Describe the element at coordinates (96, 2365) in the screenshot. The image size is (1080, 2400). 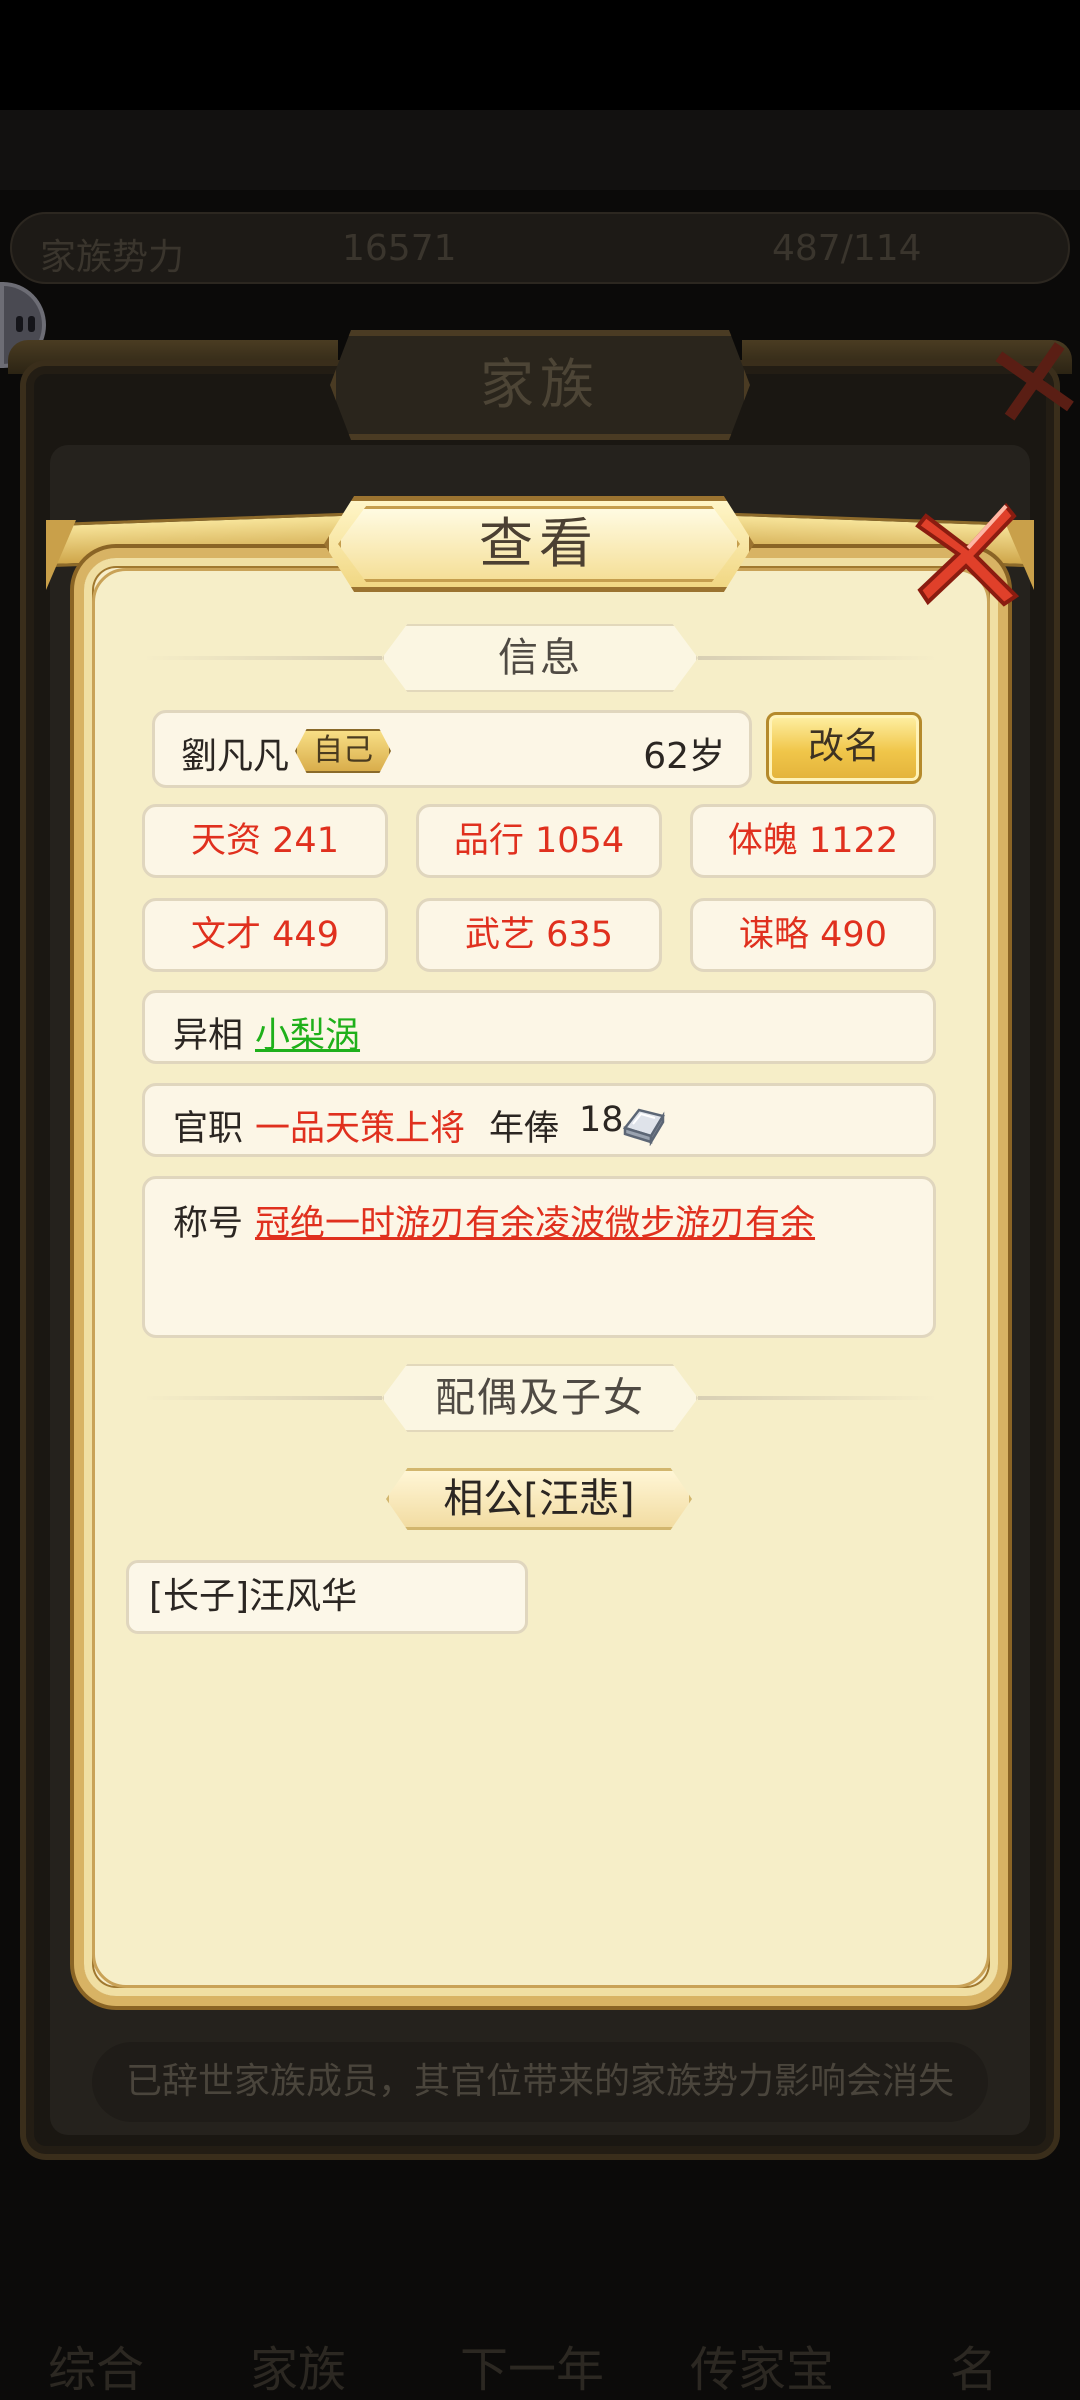
I see `nav-tab: 综合` at that location.